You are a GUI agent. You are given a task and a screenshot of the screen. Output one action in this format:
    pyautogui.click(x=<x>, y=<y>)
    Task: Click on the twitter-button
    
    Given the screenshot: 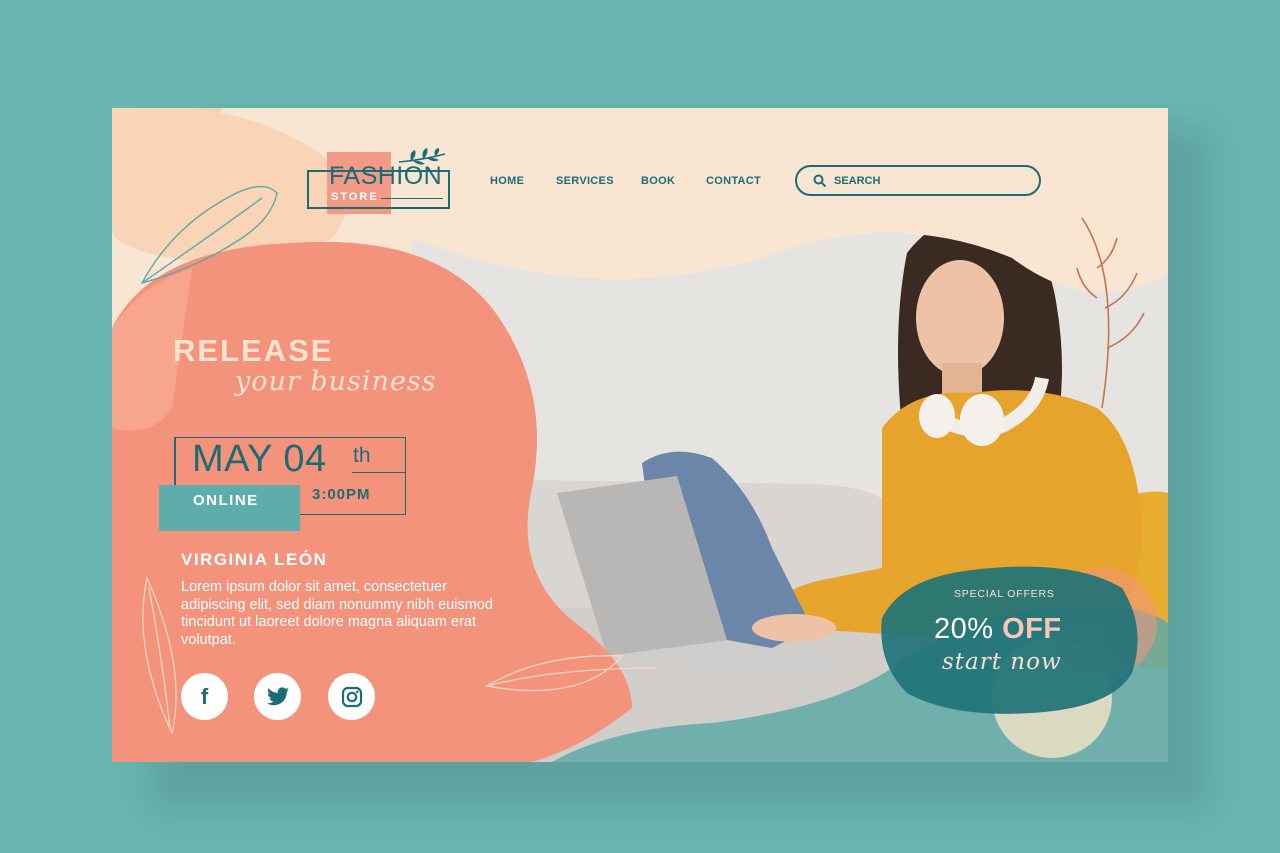 What is the action you would take?
    pyautogui.click(x=277, y=696)
    